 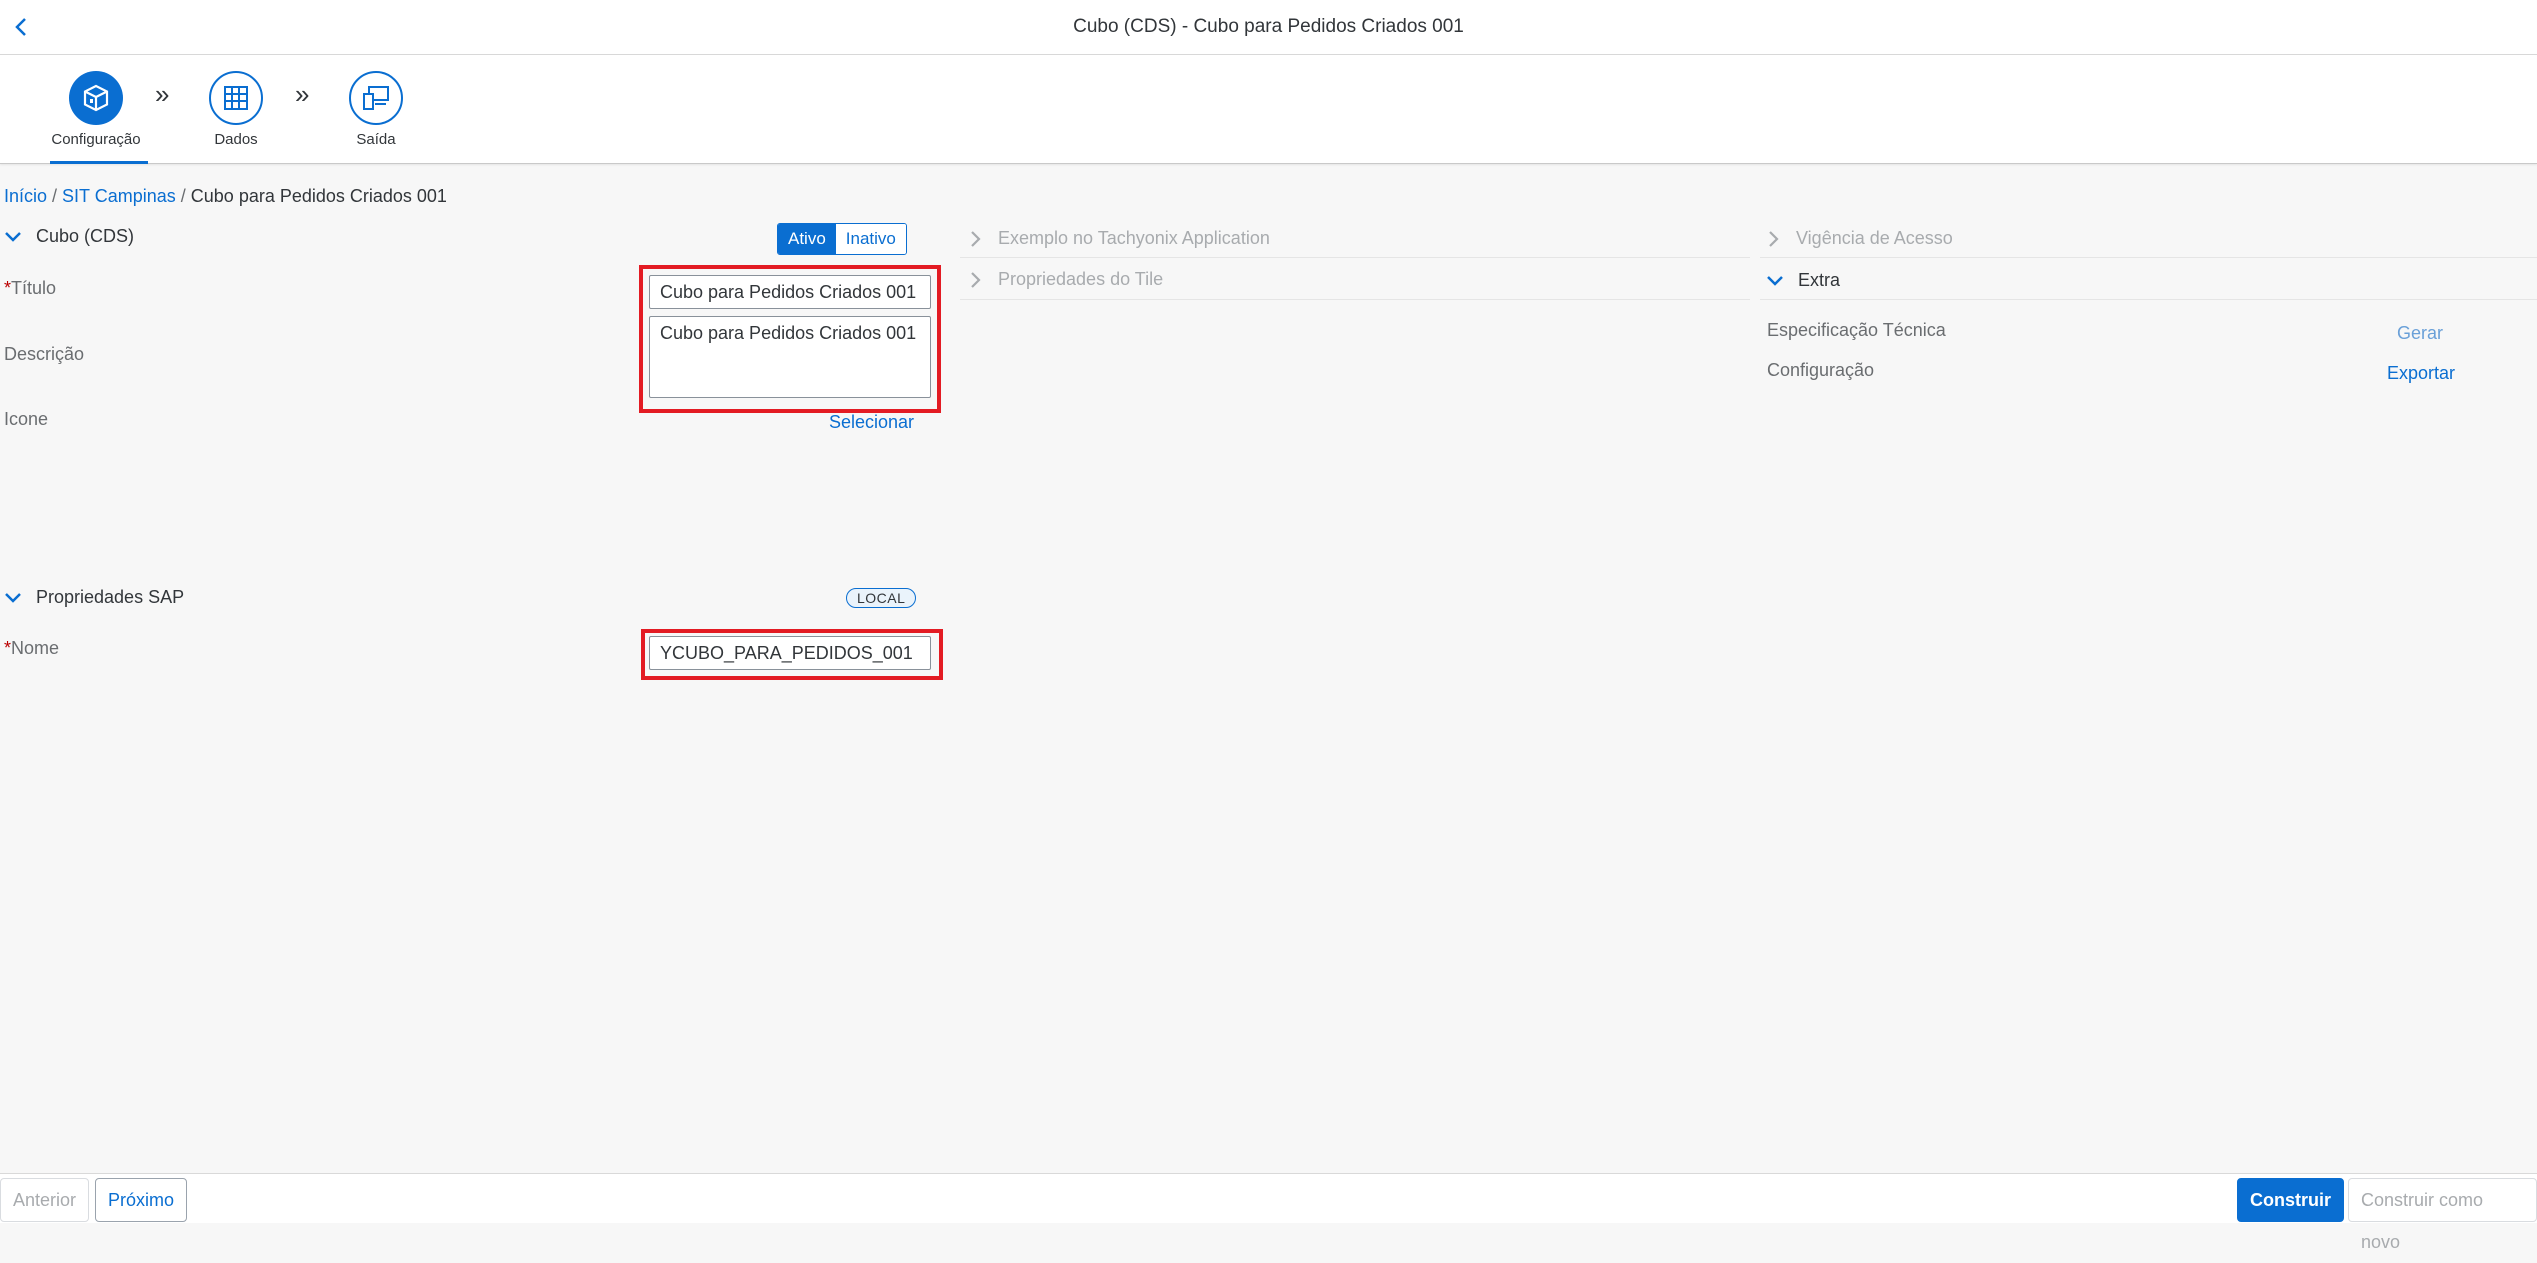 I want to click on name-label: *Nome, so click(x=31, y=648).